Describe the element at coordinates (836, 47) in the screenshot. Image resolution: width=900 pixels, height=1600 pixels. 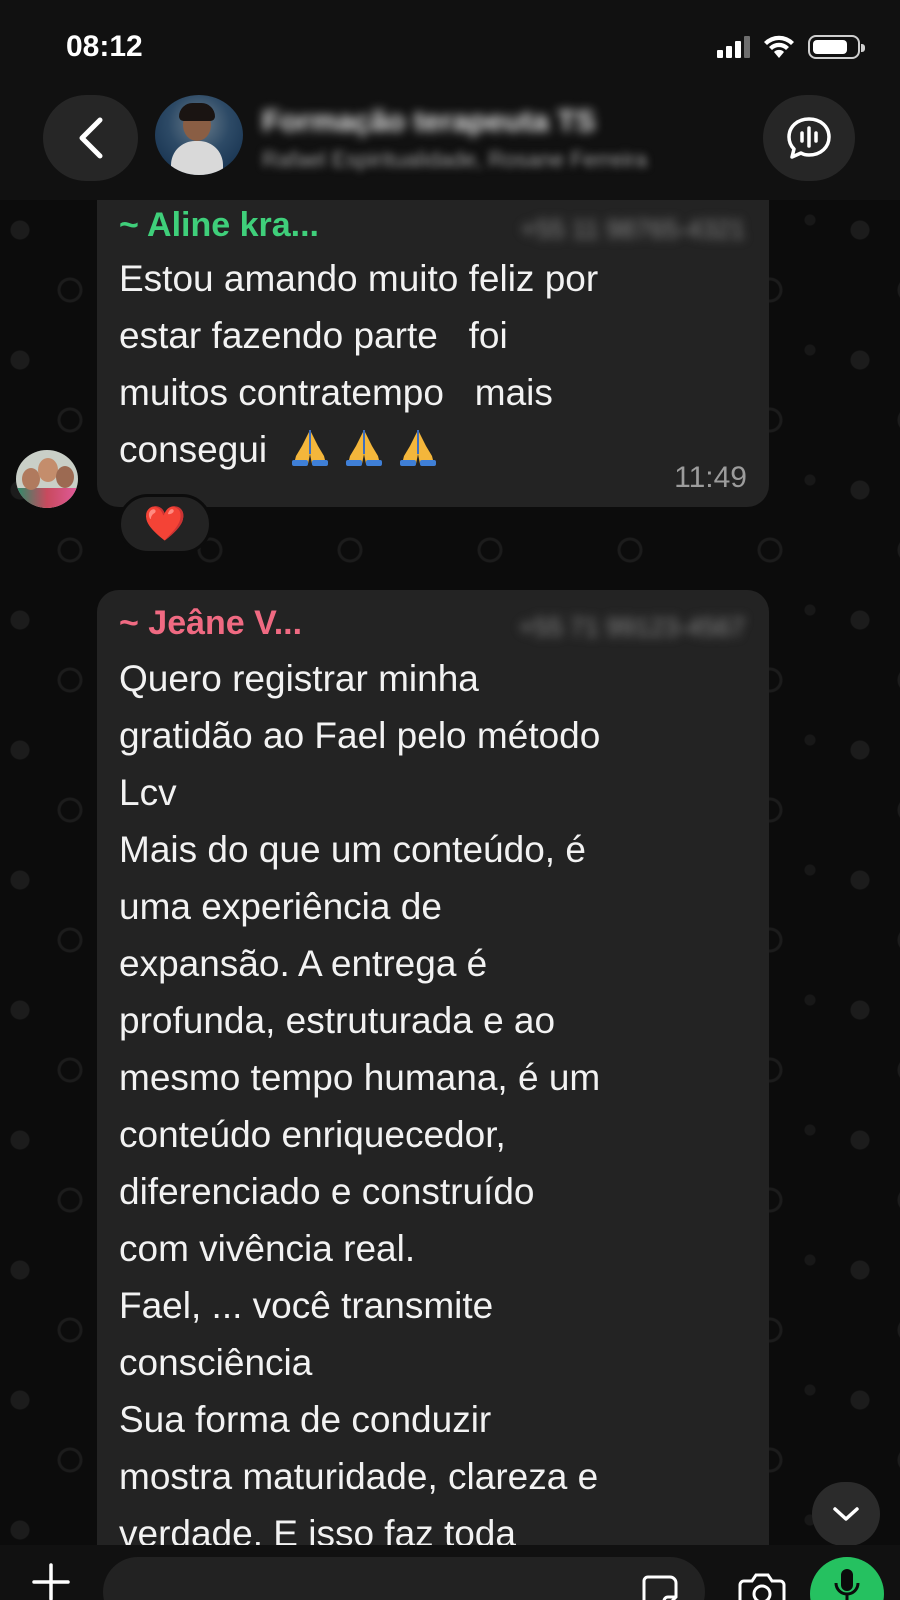
I see `battery-icon` at that location.